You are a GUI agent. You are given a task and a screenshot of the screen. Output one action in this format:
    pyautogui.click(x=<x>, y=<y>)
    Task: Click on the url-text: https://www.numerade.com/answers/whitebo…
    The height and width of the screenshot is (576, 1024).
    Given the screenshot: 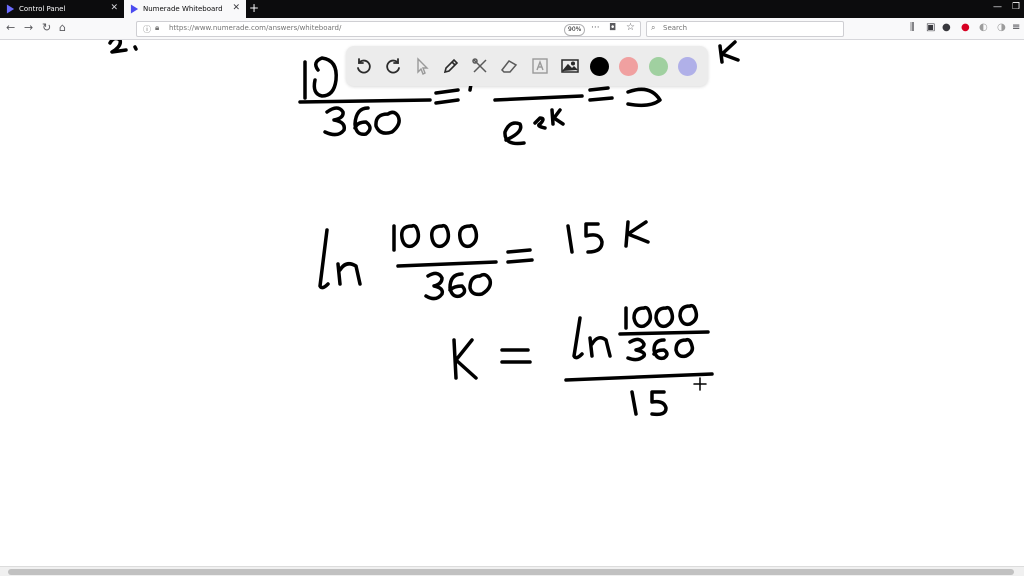 What is the action you would take?
    pyautogui.click(x=255, y=28)
    